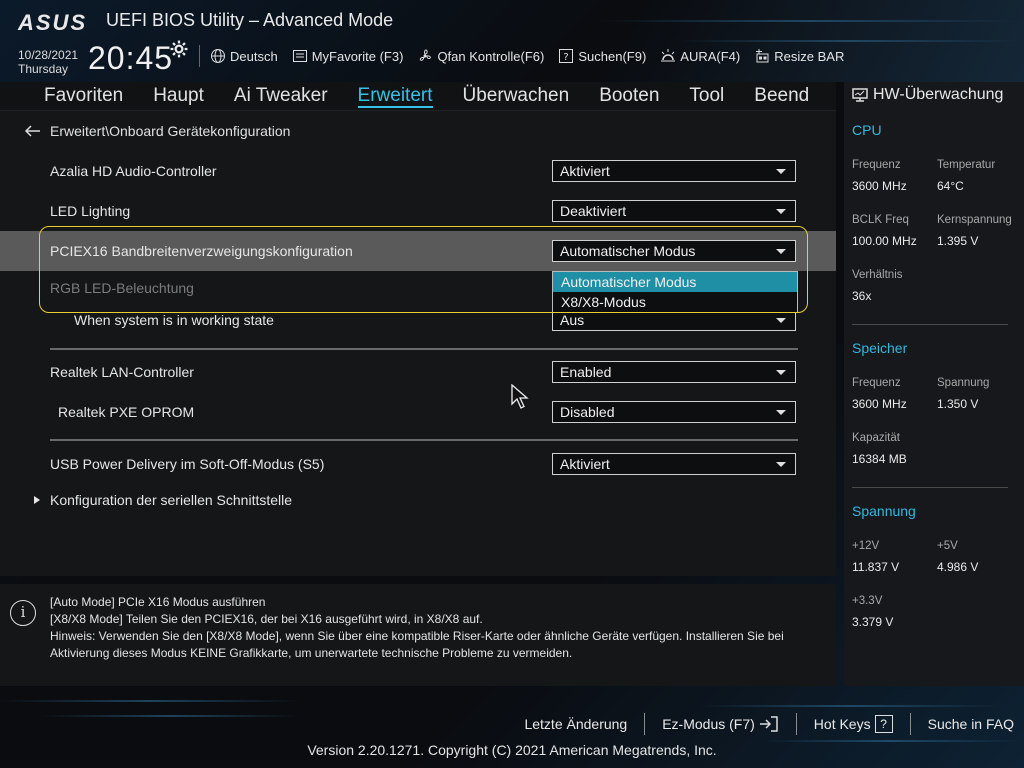 Image resolution: width=1024 pixels, height=768 pixels. What do you see at coordinates (970, 724) in the screenshot?
I see `faq-label: Suche in FAQ` at bounding box center [970, 724].